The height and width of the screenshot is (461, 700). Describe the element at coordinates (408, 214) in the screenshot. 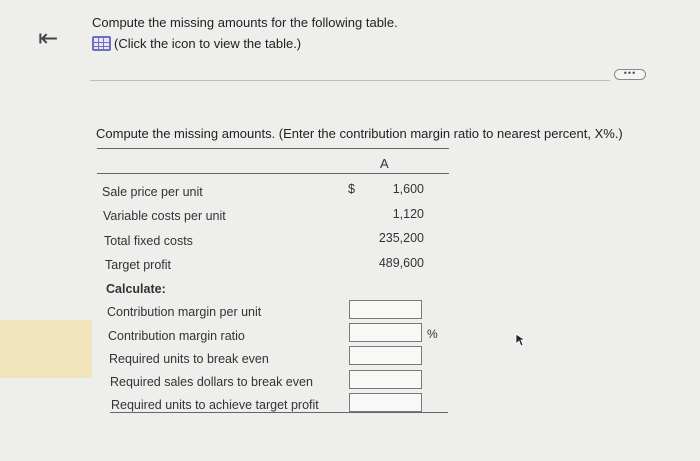

I see `value-variable-costs: 1,120` at that location.